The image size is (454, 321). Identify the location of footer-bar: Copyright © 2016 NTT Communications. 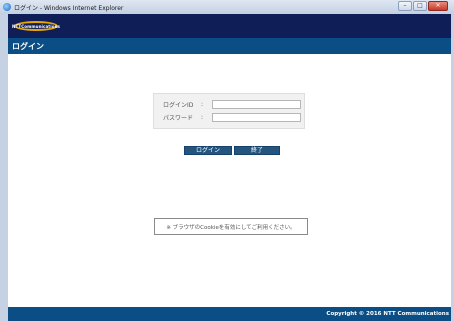
(229, 314).